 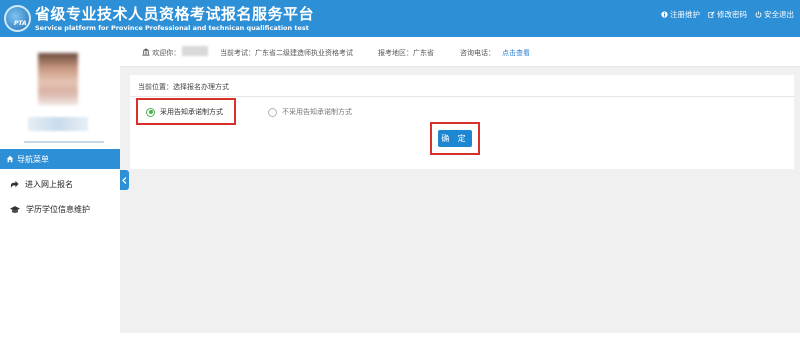 I want to click on sidebar-item-online-registration: 进入网上报名, so click(x=60, y=184).